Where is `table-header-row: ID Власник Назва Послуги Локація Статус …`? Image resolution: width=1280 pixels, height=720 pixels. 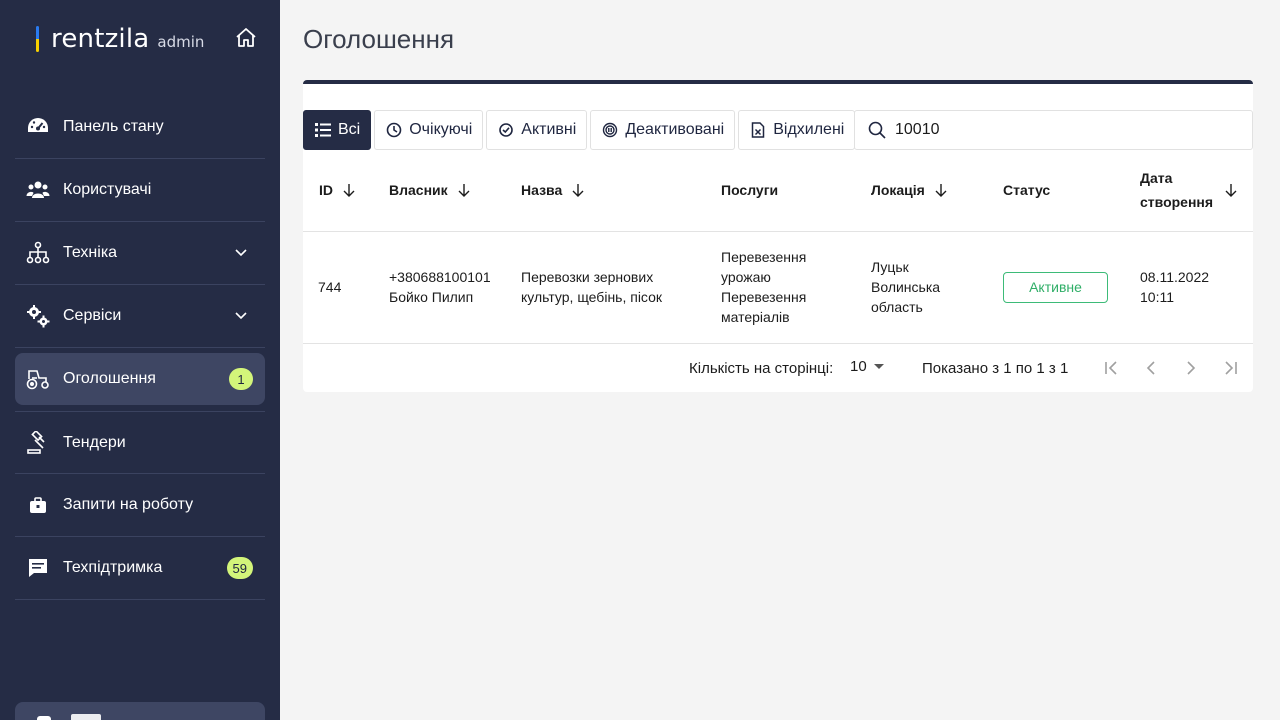
table-header-row: ID Власник Назва Послуги Локація Статус … is located at coordinates (778, 191).